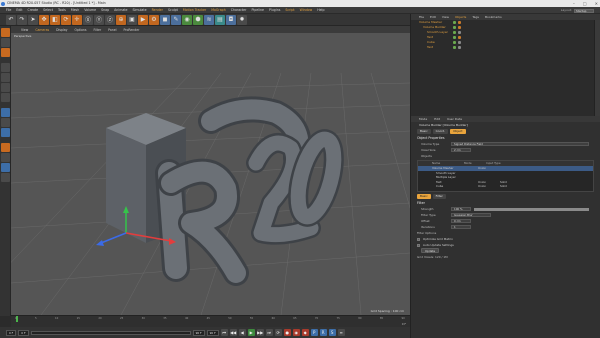 This screenshot has height=338, width=600. Describe the element at coordinates (269, 332) in the screenshot. I see `go-to-end-icon: ⏭` at that location.